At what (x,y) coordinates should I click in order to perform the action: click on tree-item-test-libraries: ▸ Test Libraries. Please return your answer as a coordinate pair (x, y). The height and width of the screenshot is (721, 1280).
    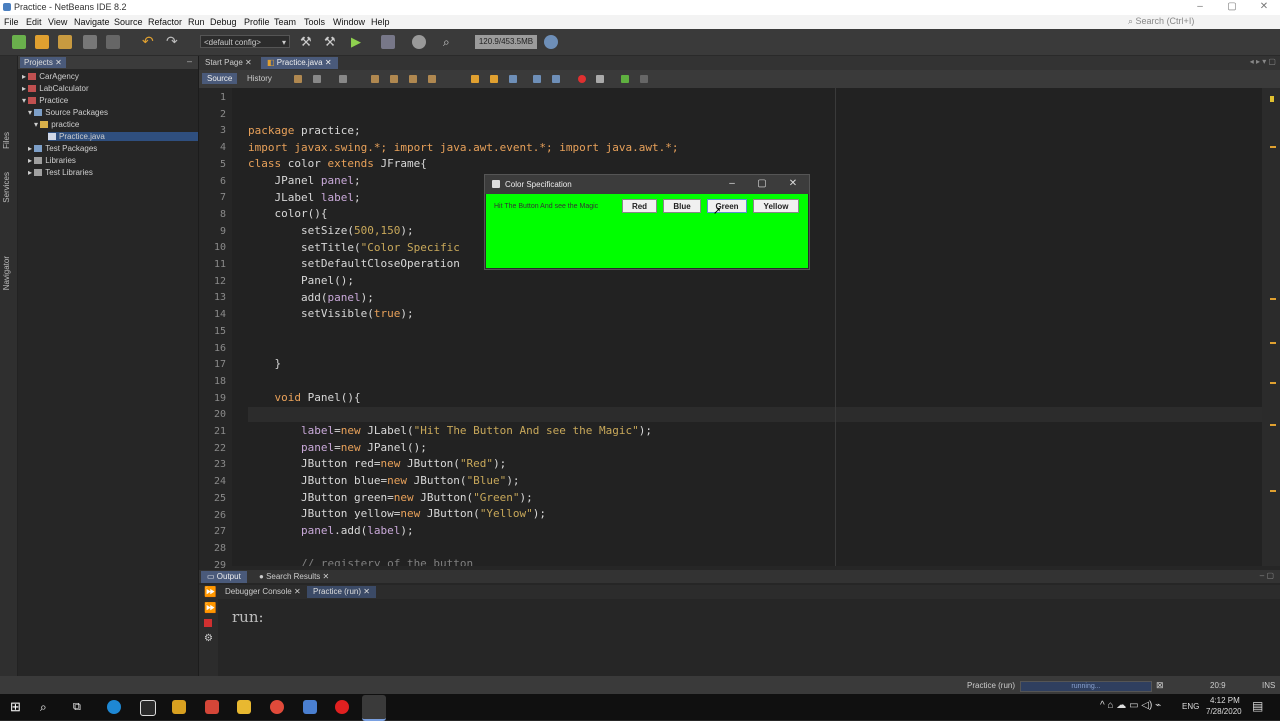
    Looking at the image, I should click on (60, 172).